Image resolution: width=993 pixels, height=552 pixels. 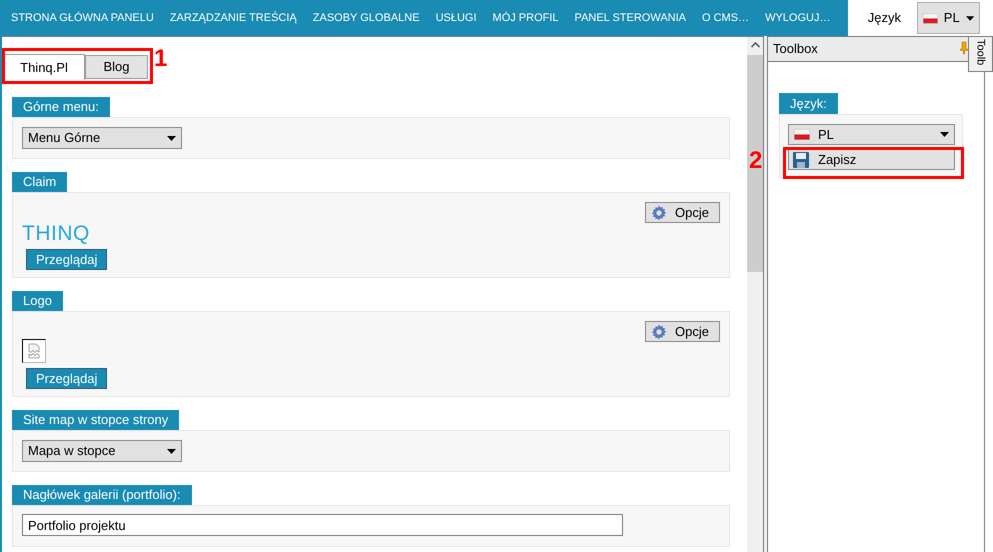 I want to click on section-header: Górne menu:, so click(x=61, y=107).